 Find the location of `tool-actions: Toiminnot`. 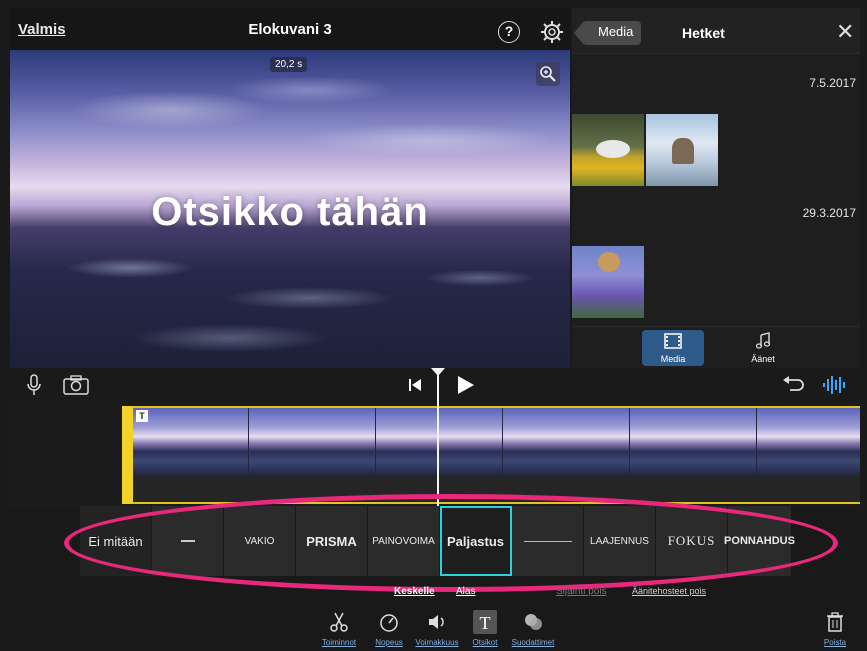

tool-actions: Toiminnot is located at coordinates (339, 629).